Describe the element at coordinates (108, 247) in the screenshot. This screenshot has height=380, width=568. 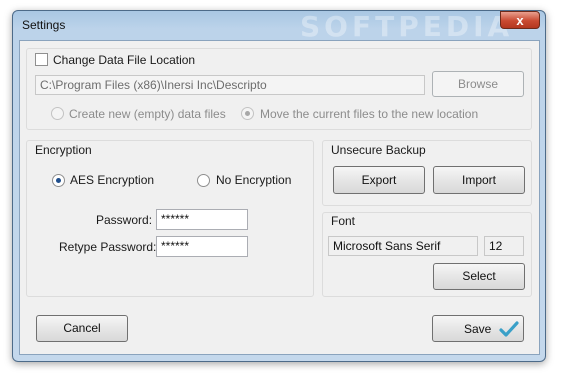
I see `retype-password-label: Retype Password:` at that location.